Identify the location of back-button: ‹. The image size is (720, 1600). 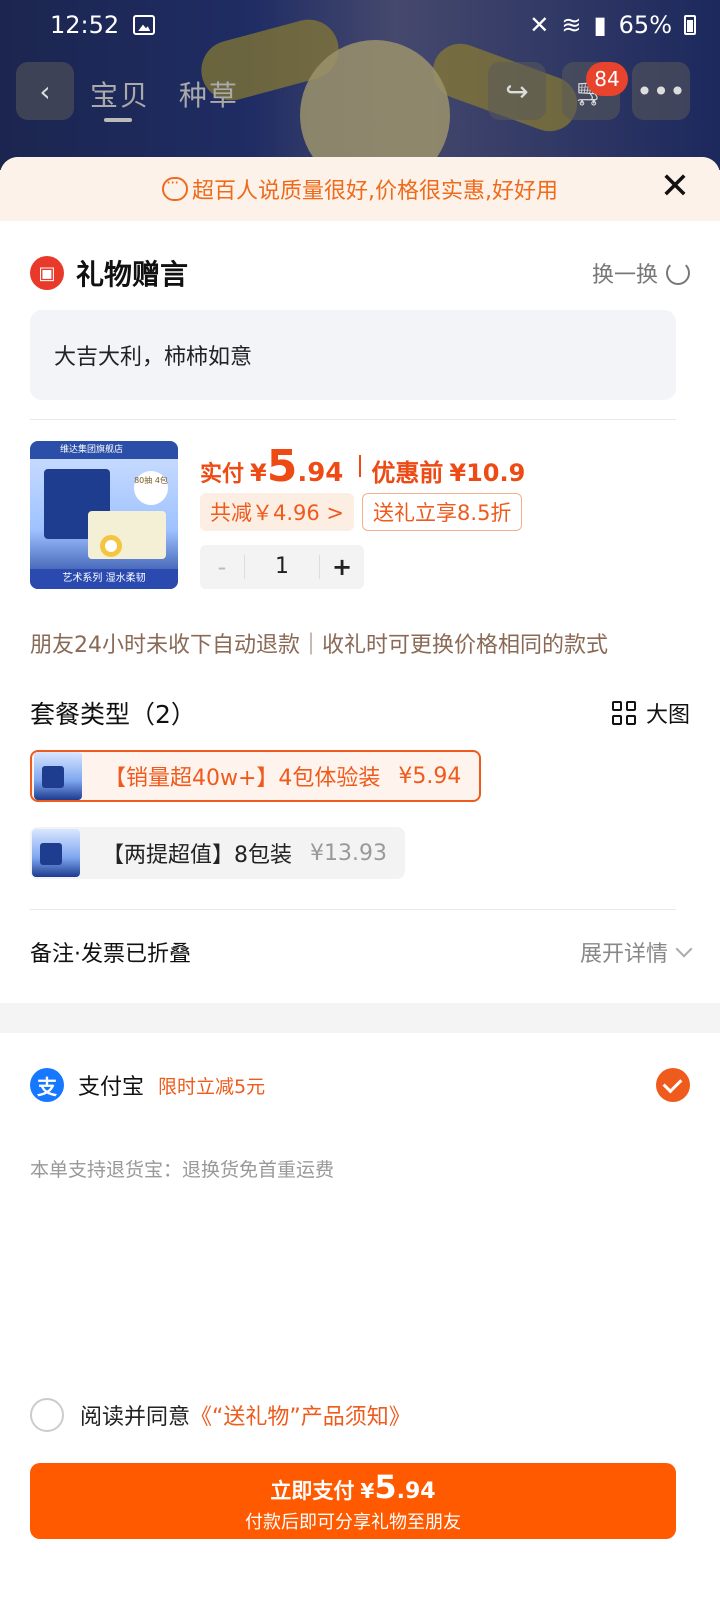
(45, 91).